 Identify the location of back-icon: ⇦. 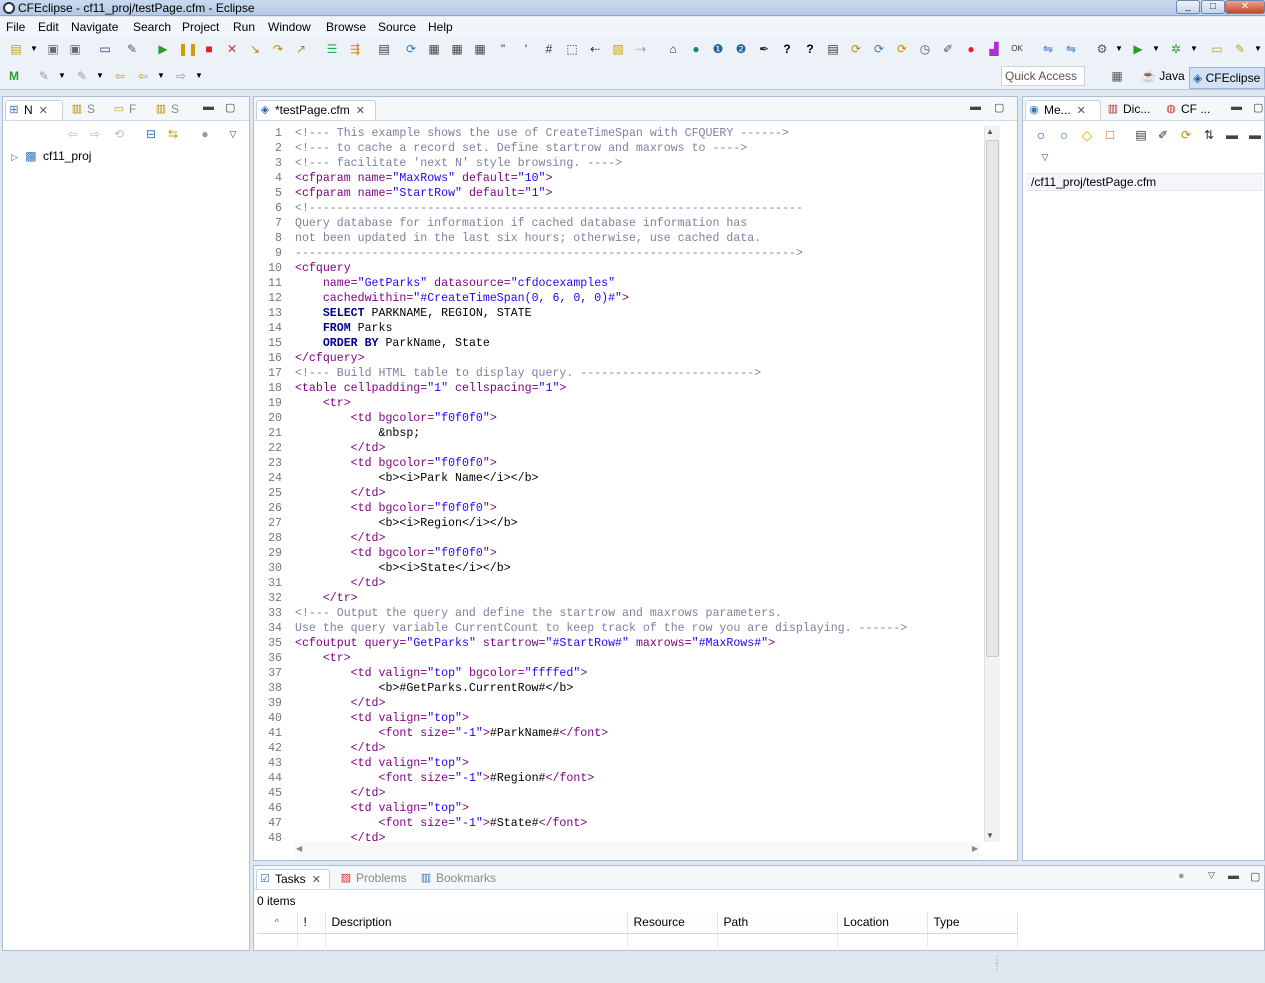
(143, 76).